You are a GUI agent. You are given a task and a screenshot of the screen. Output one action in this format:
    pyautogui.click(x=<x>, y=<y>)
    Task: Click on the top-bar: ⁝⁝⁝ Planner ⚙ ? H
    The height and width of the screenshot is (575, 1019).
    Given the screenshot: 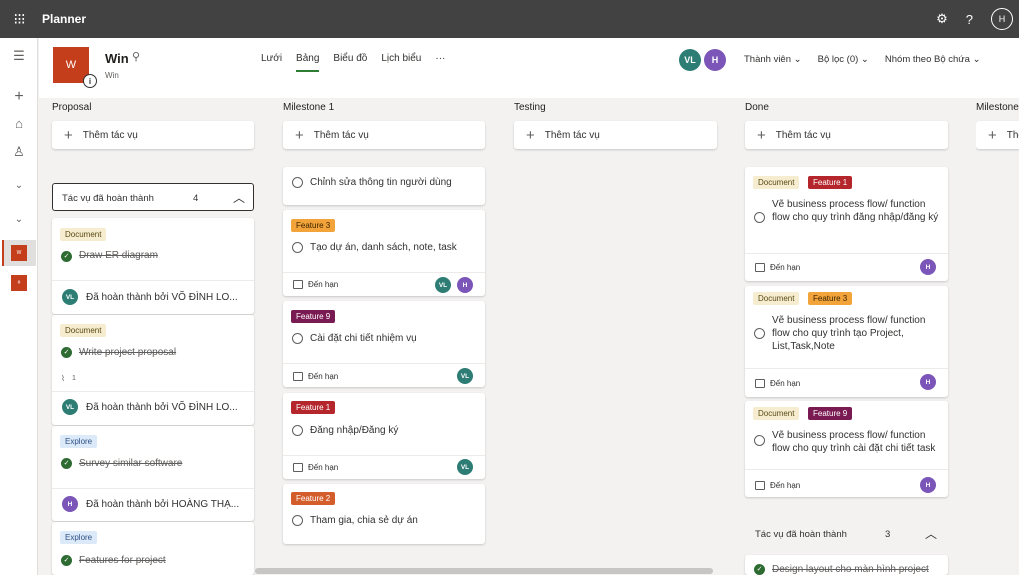 What is the action you would take?
    pyautogui.click(x=509, y=19)
    